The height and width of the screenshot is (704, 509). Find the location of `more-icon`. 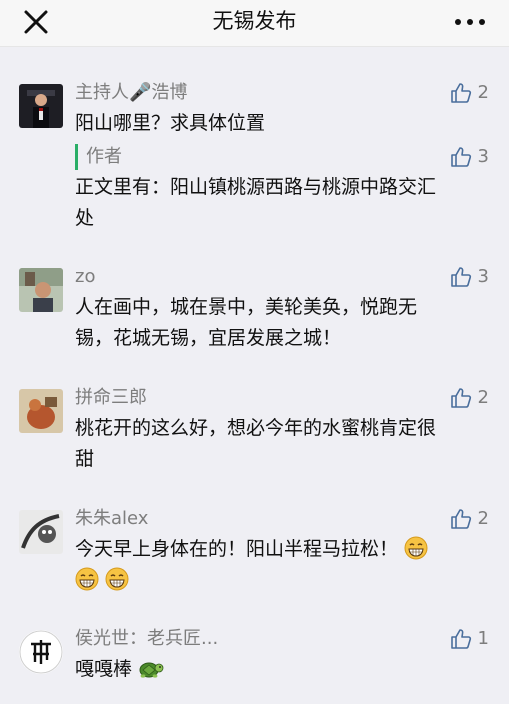

more-icon is located at coordinates (470, 22).